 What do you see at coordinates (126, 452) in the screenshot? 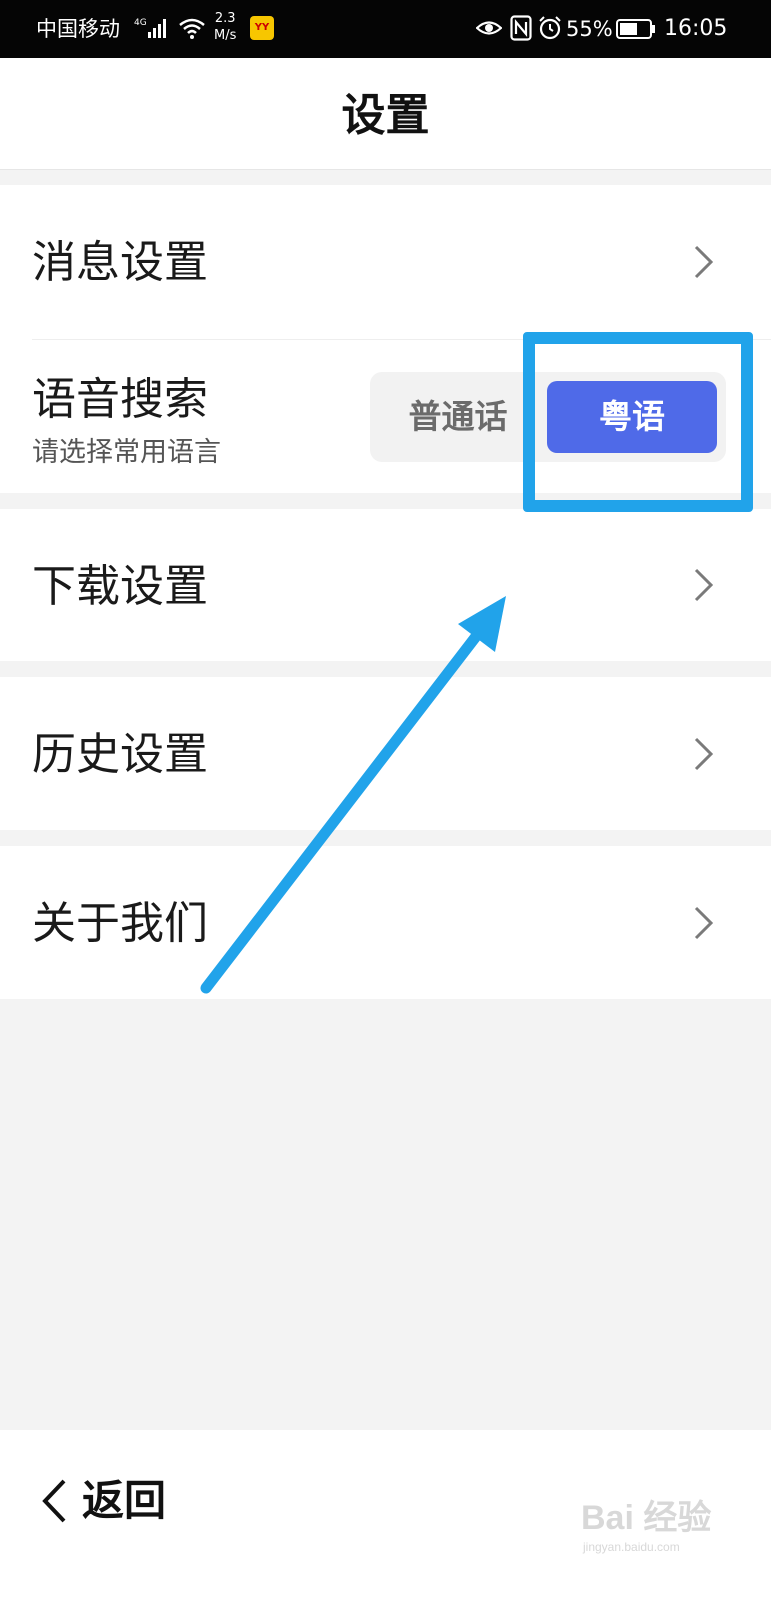
I see `voice-search-sublabel: 请选择常用语言` at bounding box center [126, 452].